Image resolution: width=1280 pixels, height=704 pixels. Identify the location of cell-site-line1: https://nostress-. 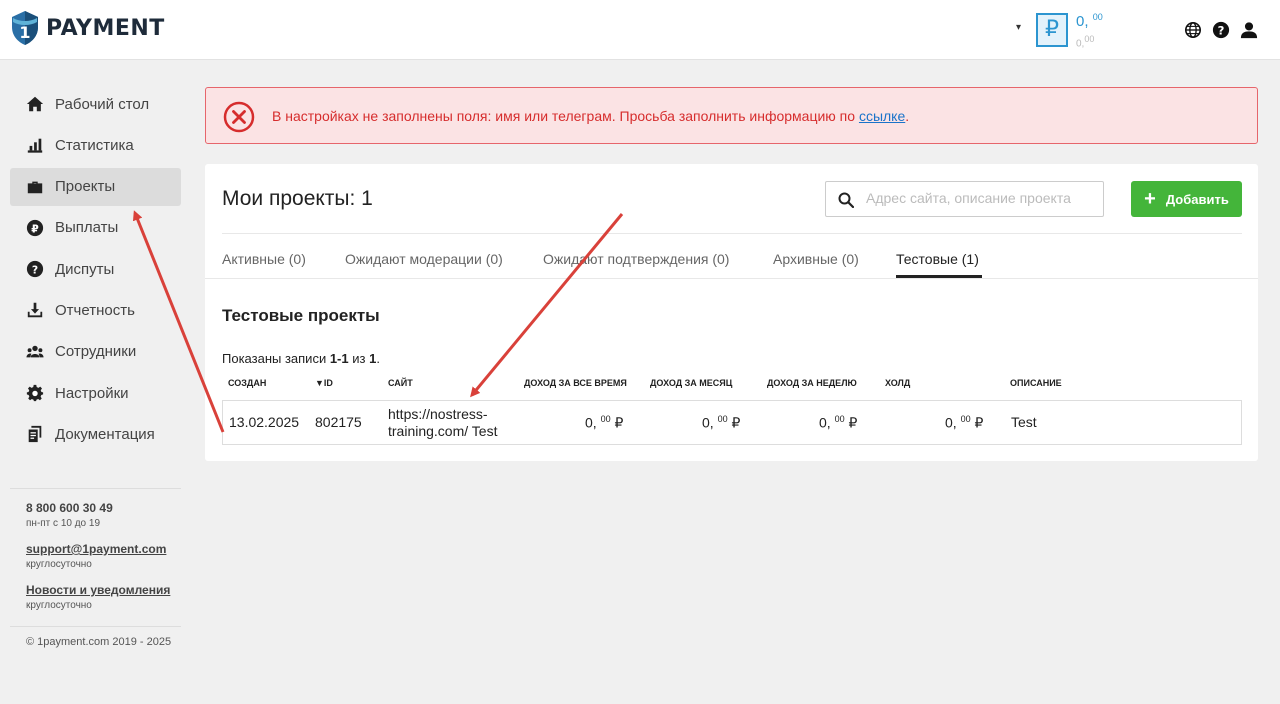
(438, 414).